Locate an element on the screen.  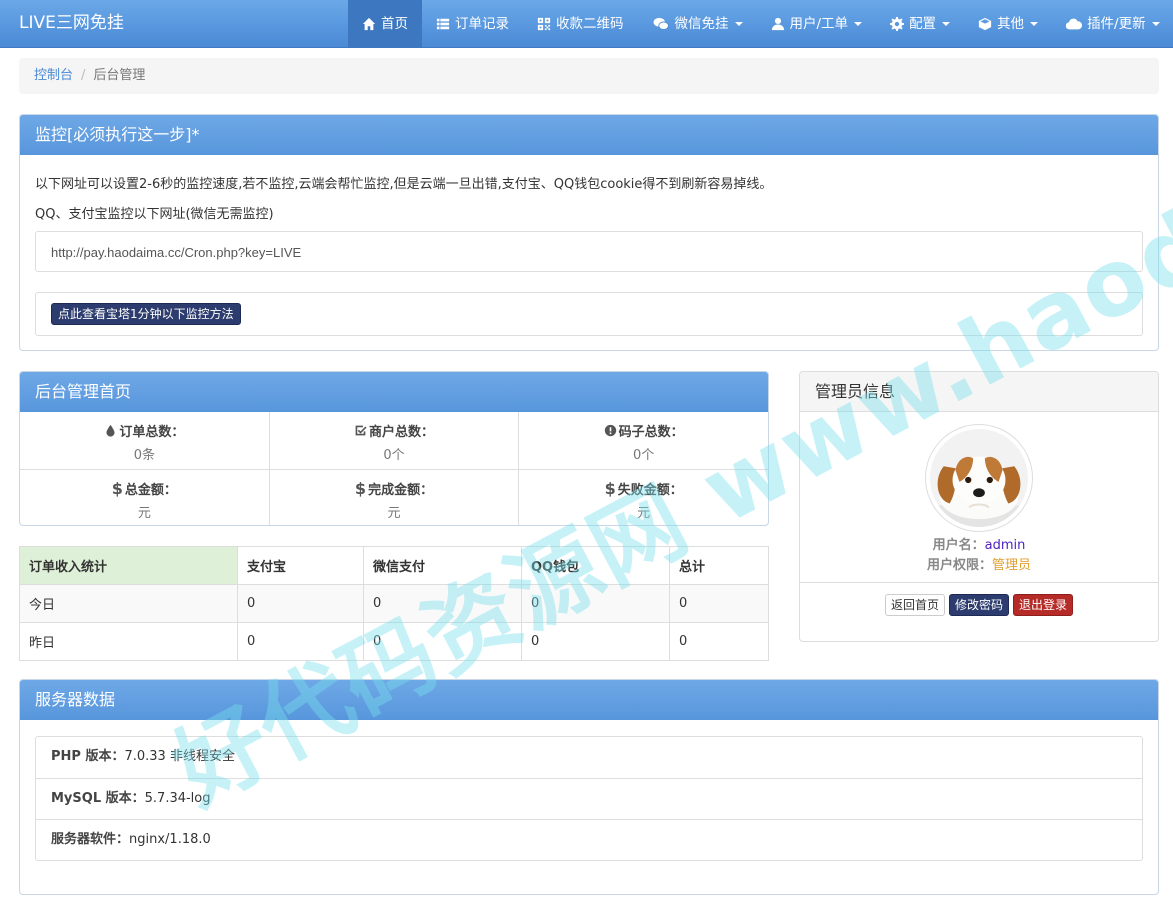
breadcrumb-current: 后台管理 is located at coordinates (119, 75).